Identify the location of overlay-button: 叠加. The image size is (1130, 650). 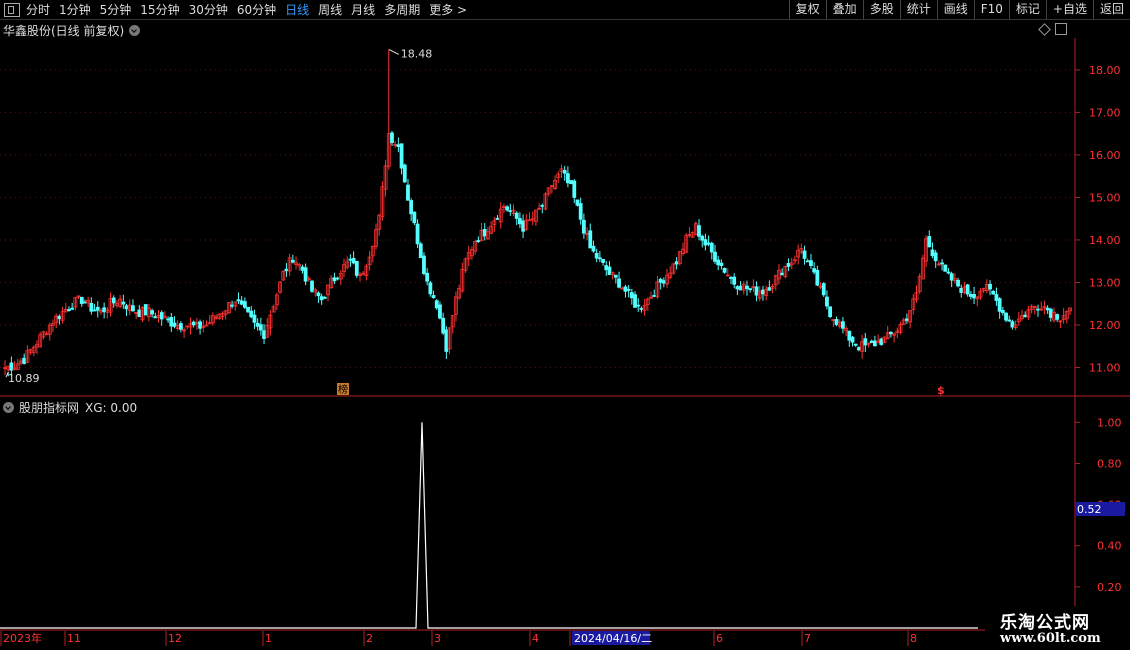
(844, 9).